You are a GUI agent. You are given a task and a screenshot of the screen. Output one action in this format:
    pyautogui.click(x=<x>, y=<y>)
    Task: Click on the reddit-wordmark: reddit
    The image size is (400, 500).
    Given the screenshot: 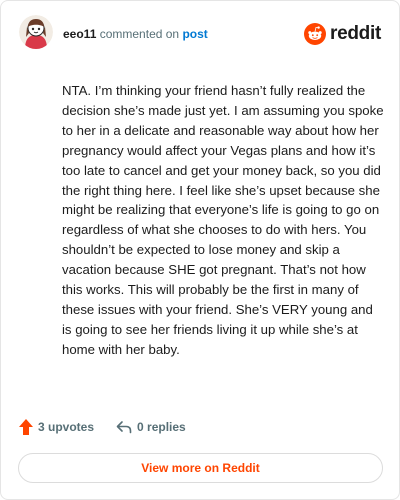 What is the action you would take?
    pyautogui.click(x=355, y=33)
    